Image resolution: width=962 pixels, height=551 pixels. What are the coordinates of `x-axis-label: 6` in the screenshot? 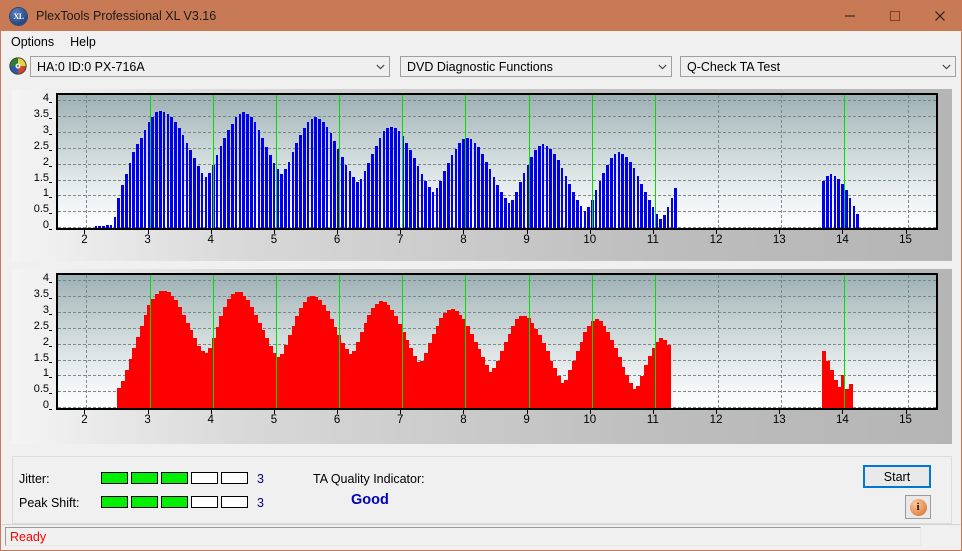 It's located at (337, 420).